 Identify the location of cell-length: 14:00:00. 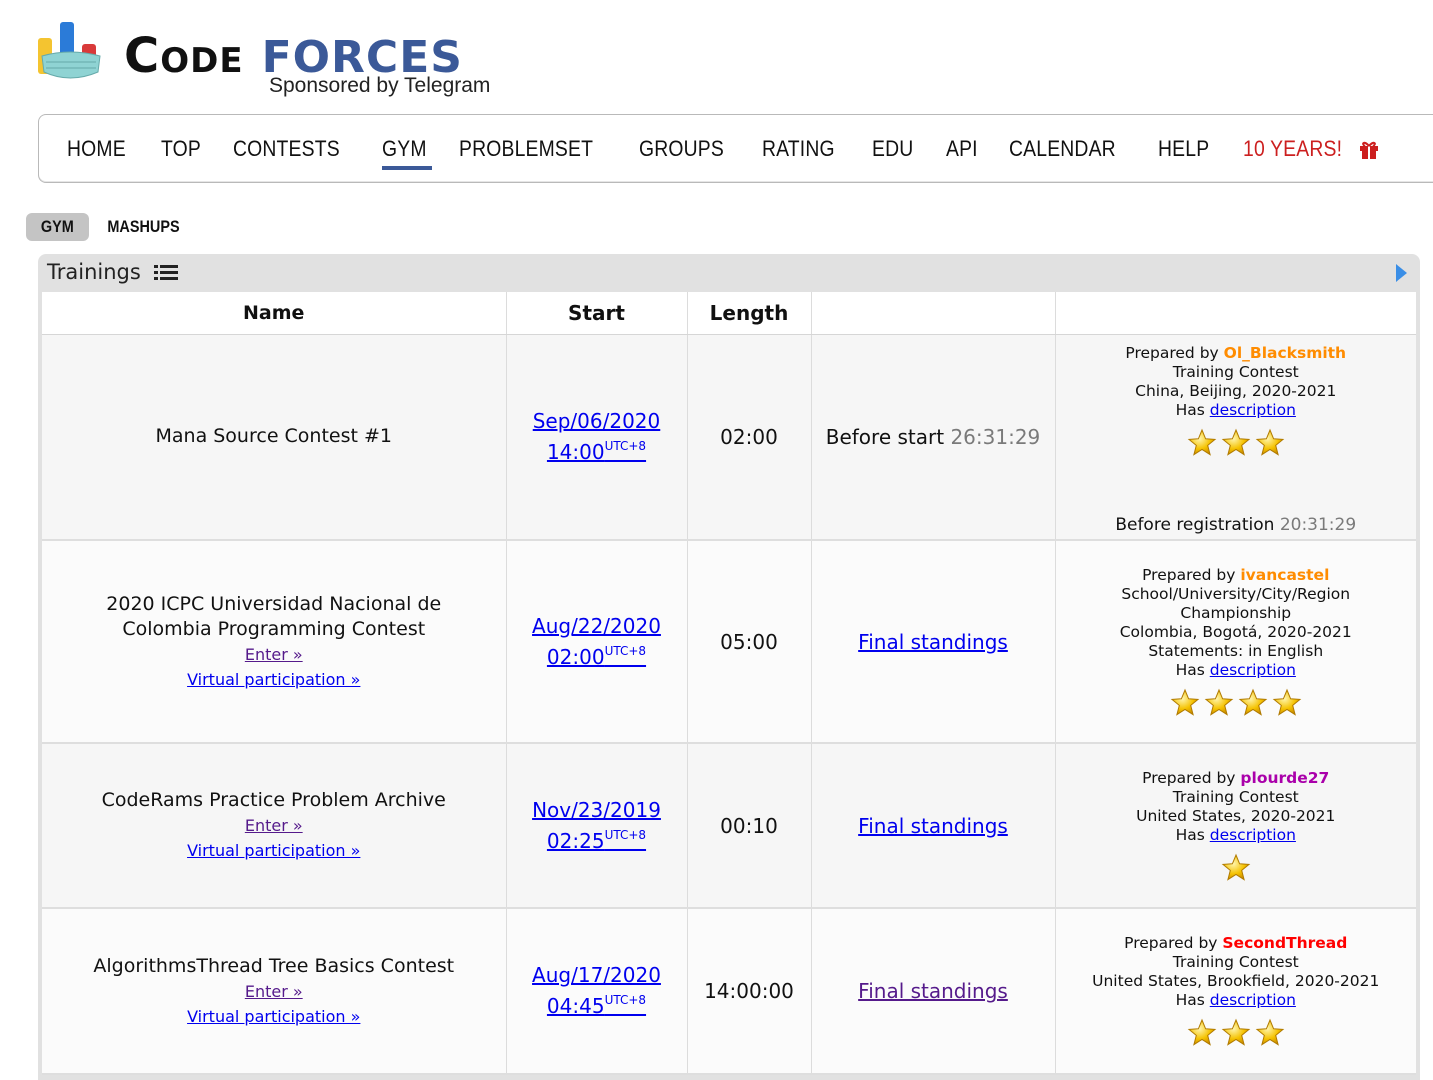
(749, 991).